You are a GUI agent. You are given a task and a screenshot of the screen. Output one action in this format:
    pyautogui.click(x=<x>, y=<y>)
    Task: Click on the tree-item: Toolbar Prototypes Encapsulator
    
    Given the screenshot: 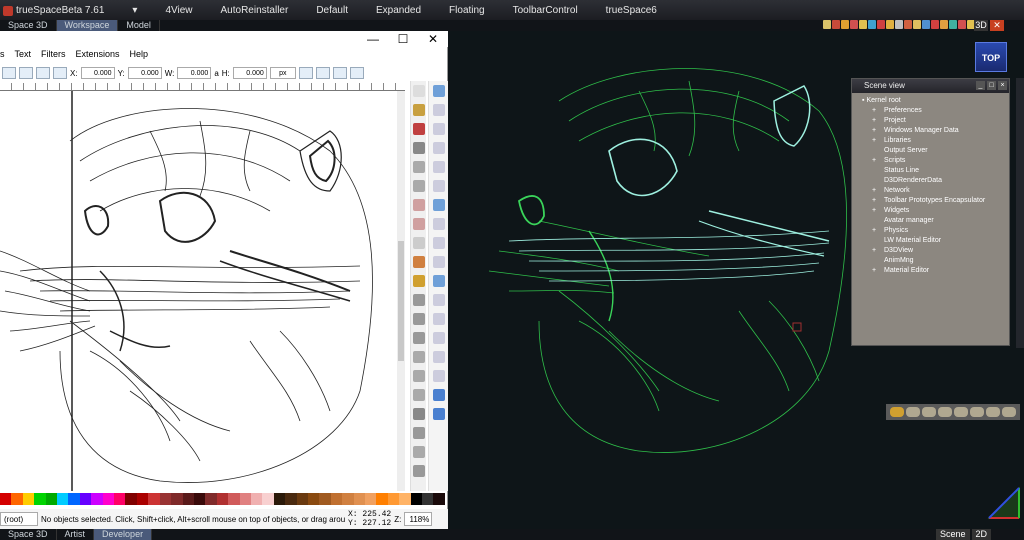 What is the action you would take?
    pyautogui.click(x=933, y=201)
    